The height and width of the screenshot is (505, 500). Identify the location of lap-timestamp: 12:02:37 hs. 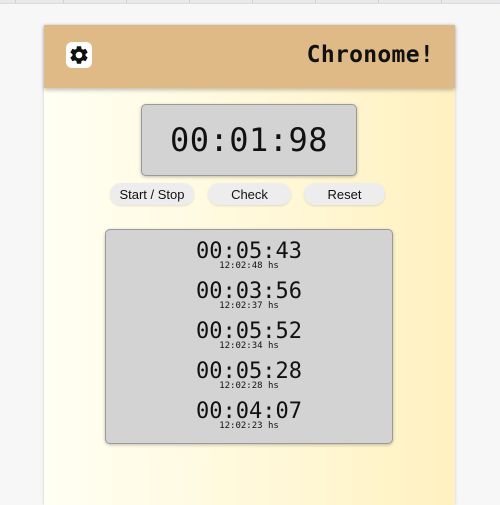
(249, 306).